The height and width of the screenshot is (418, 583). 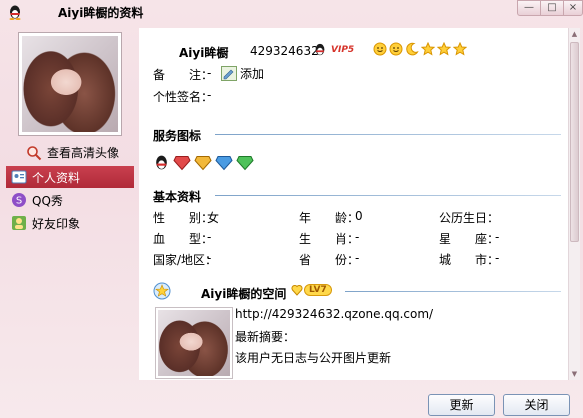 I want to click on magnifier-icon, so click(x=34, y=152).